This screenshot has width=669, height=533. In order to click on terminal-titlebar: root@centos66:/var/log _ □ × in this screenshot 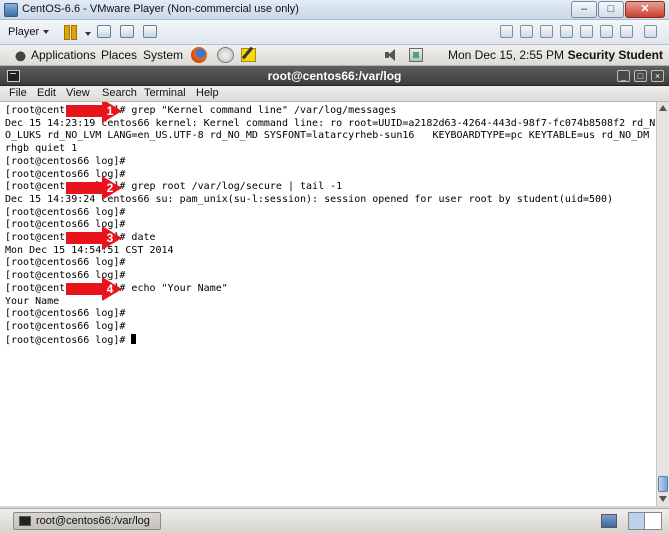, I will do `click(334, 76)`.